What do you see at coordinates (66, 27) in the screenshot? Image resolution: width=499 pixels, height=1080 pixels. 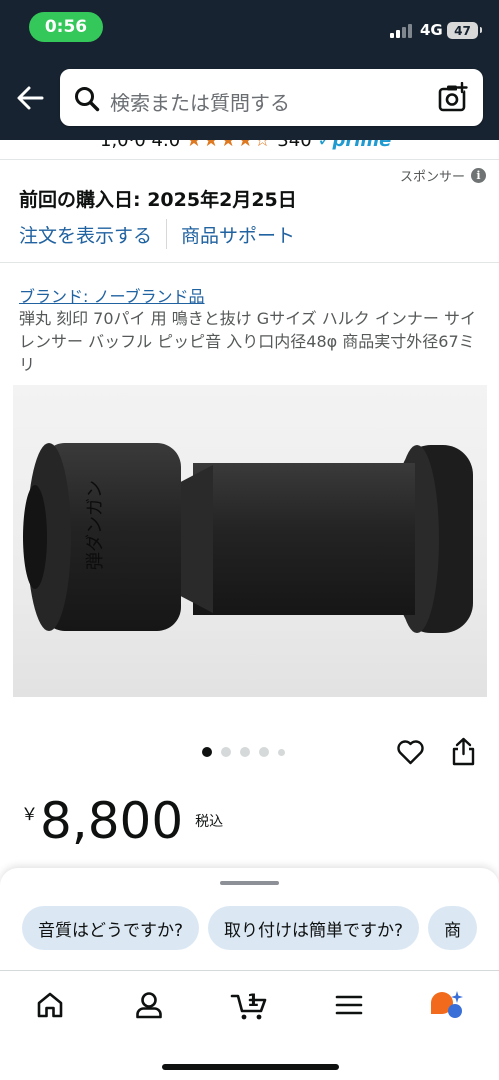 I see `status-time: 0:56` at bounding box center [66, 27].